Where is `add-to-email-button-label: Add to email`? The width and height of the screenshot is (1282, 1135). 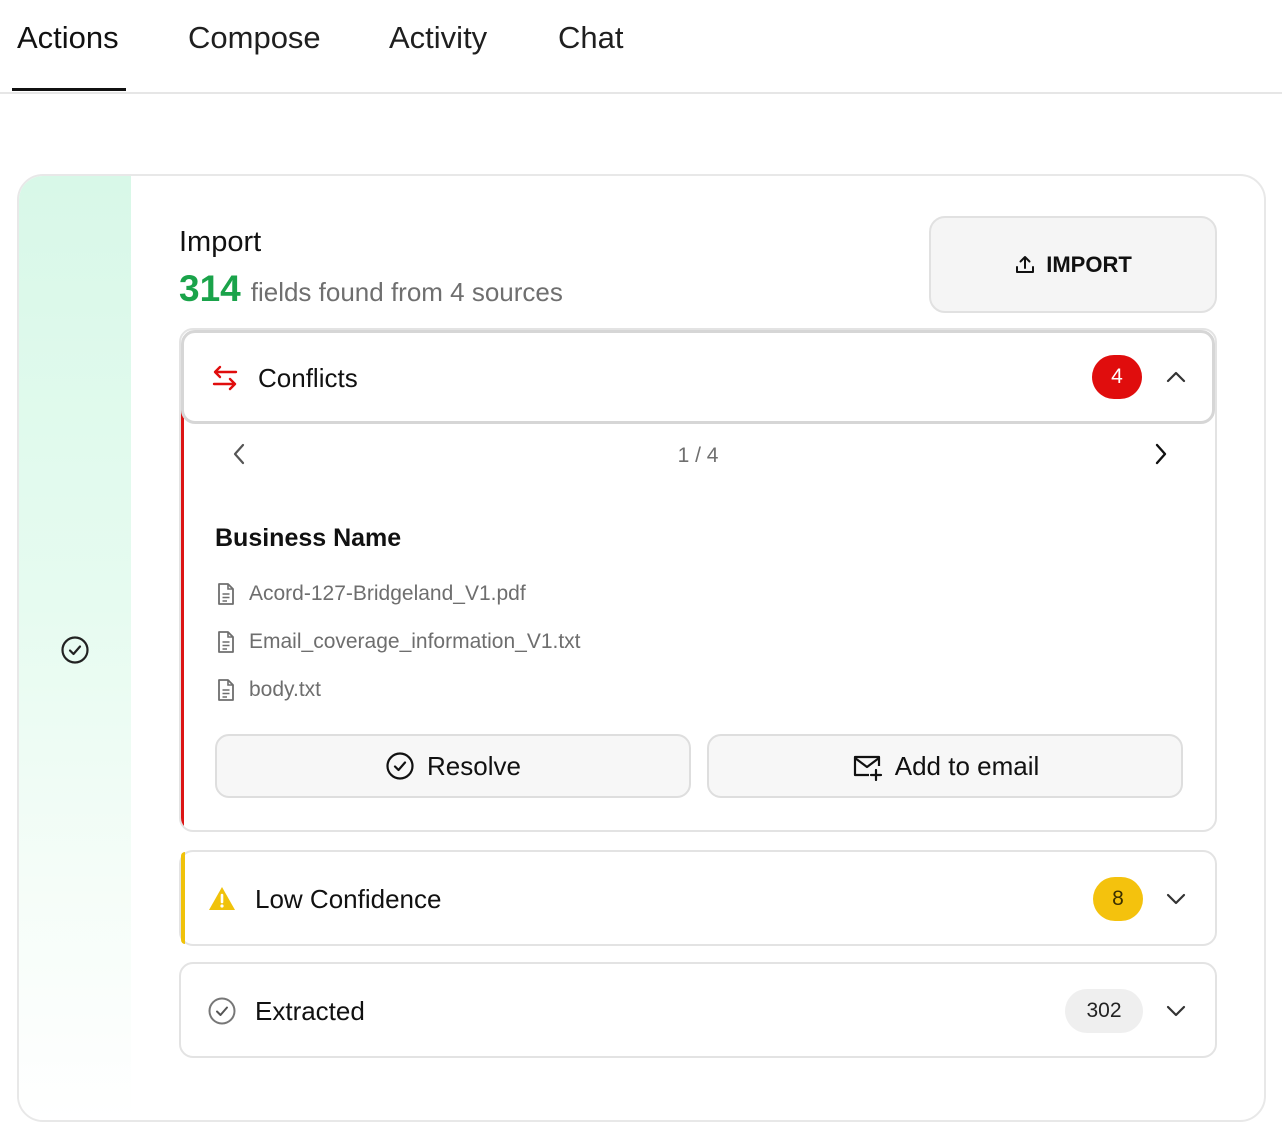 add-to-email-button-label: Add to email is located at coordinates (967, 765).